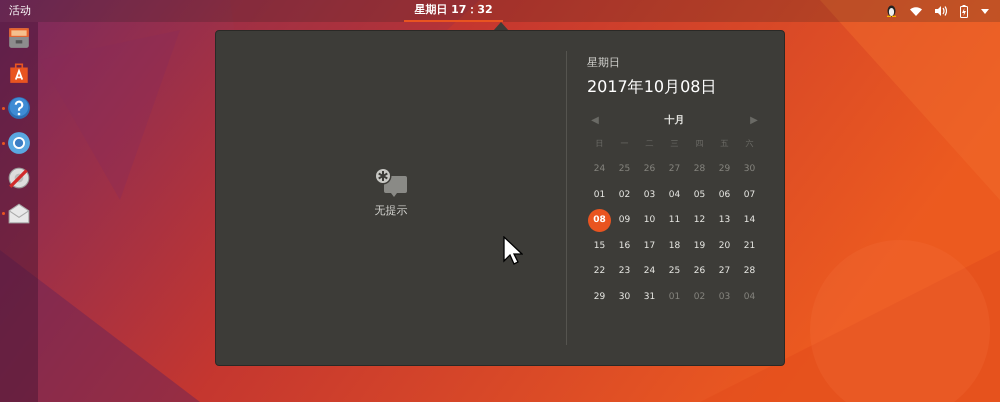 The width and height of the screenshot is (1000, 402). What do you see at coordinates (599, 220) in the screenshot?
I see `calendar-day: 08` at bounding box center [599, 220].